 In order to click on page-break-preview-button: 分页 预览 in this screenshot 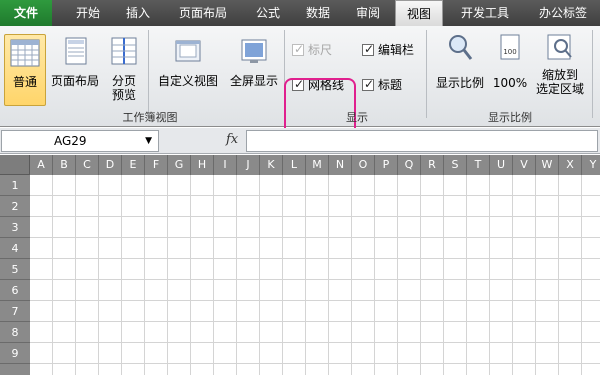, I will do `click(124, 71)`.